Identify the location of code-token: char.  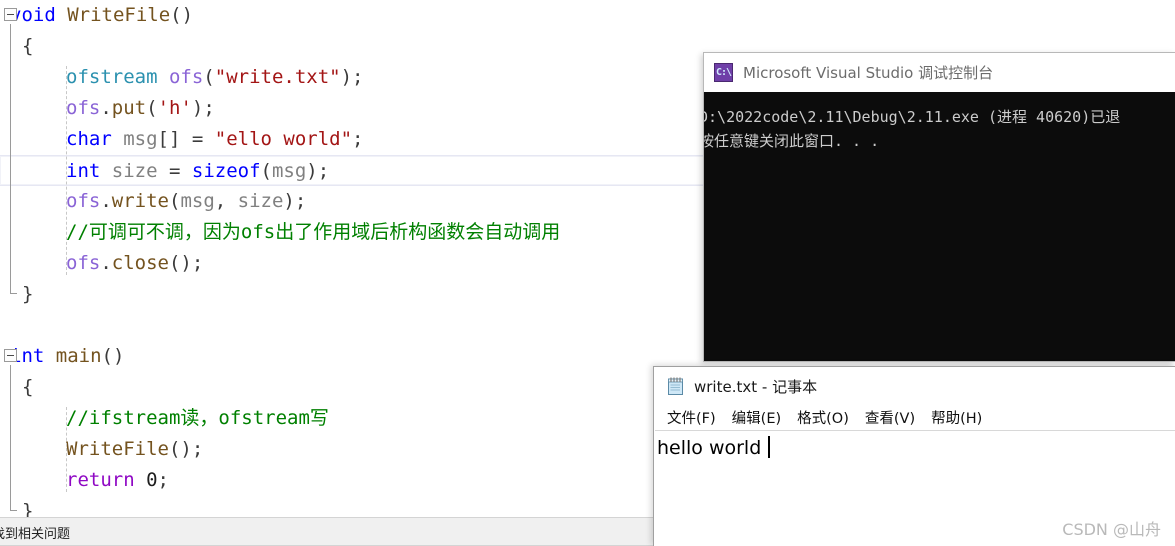
(89, 139).